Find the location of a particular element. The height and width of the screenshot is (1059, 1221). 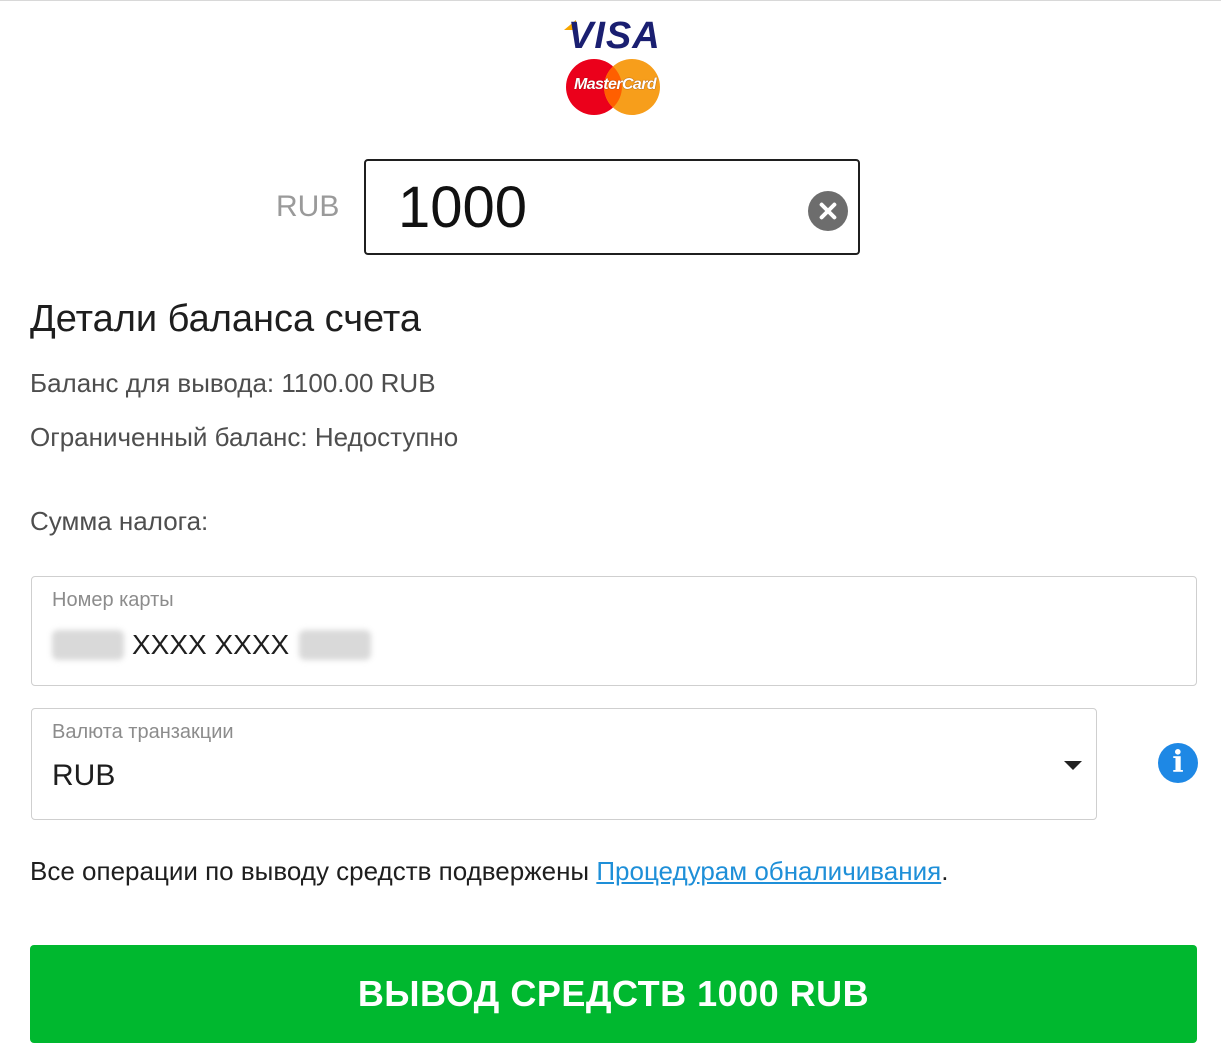

notice-suffix: . is located at coordinates (945, 871).